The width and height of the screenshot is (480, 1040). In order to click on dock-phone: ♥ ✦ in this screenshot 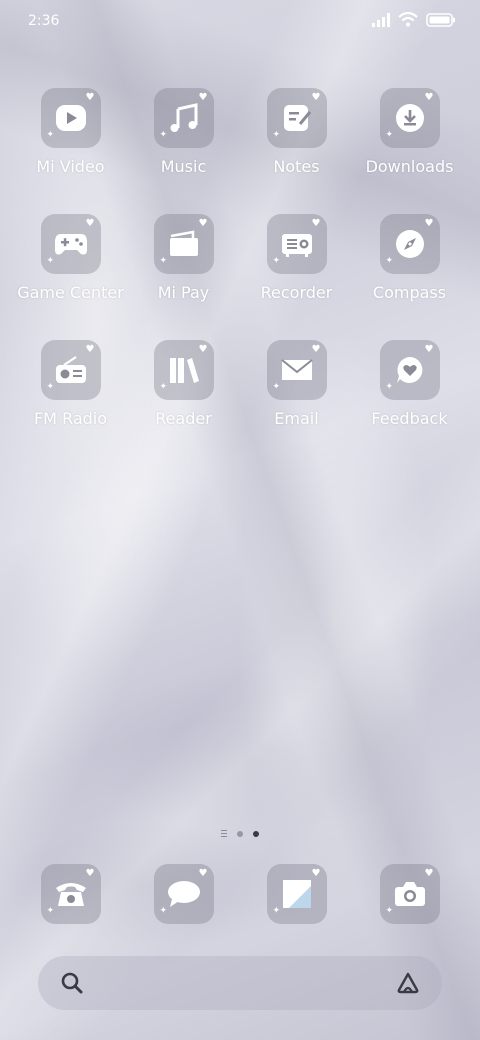, I will do `click(70, 894)`.